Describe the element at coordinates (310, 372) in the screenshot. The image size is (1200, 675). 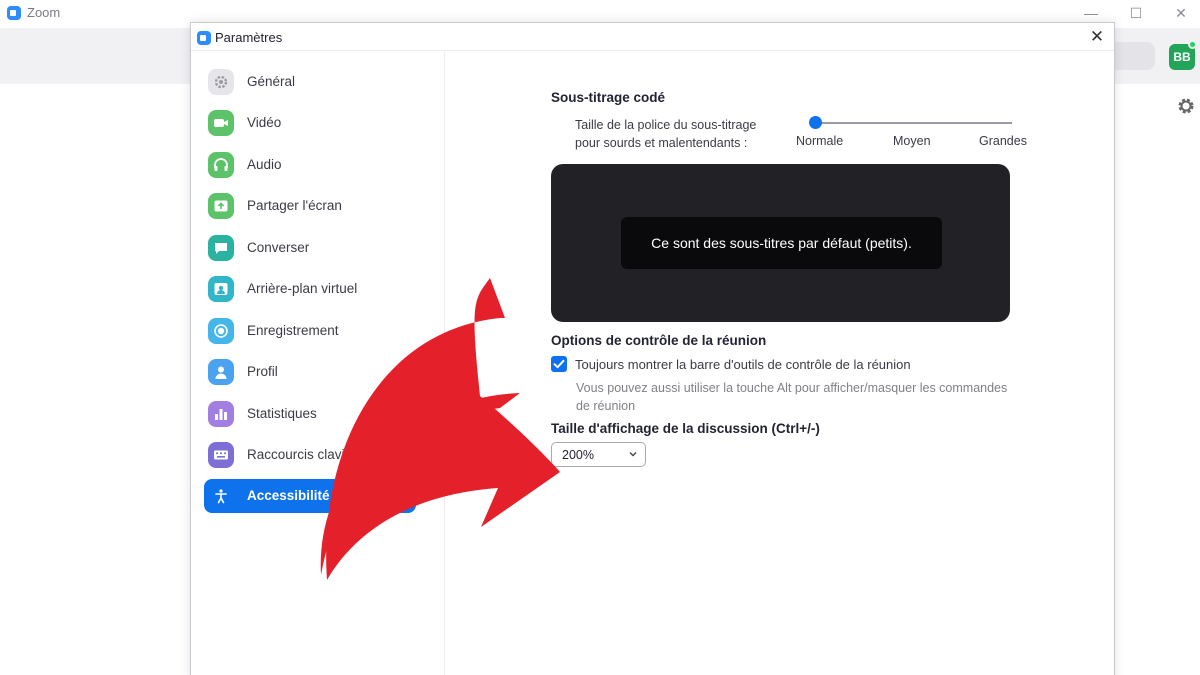
I see `sidebar-item-profile: Profil` at that location.